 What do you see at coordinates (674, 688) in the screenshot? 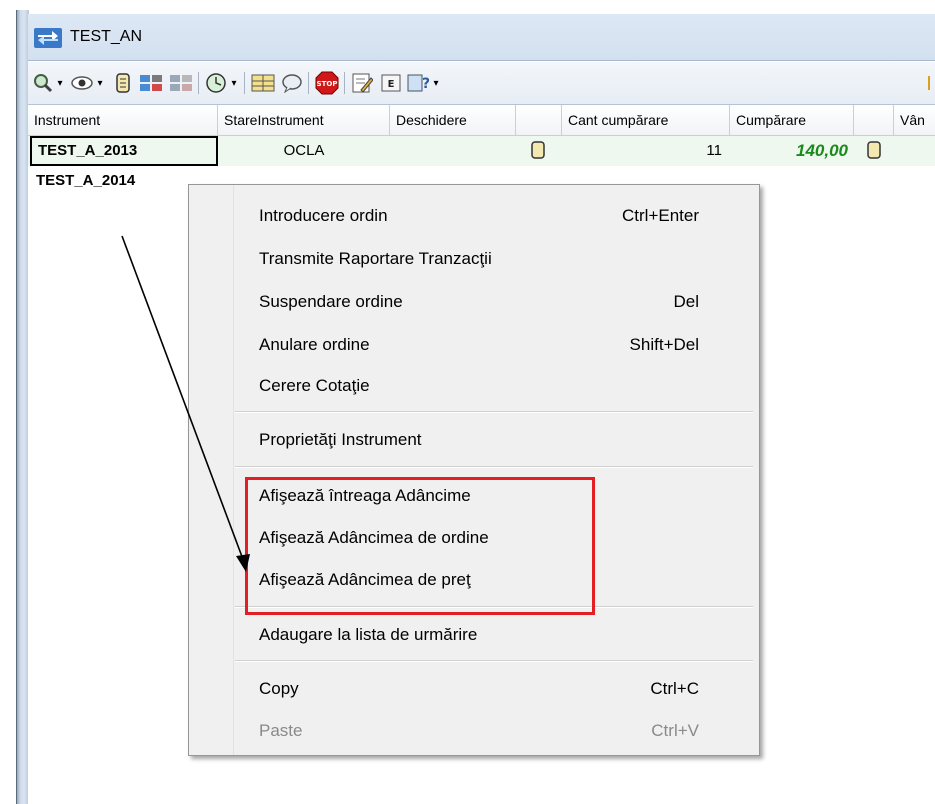
I see `menu-shortcut: Ctrl+C` at bounding box center [674, 688].